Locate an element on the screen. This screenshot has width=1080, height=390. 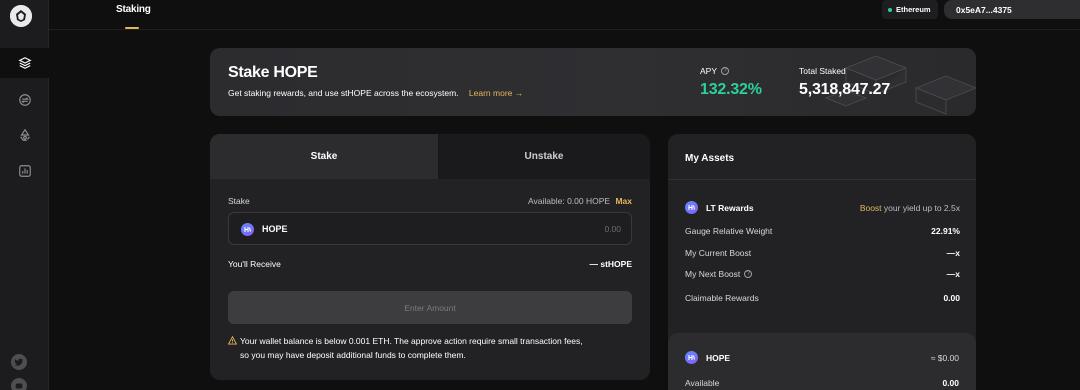
assets-title: My Assets is located at coordinates (710, 158).